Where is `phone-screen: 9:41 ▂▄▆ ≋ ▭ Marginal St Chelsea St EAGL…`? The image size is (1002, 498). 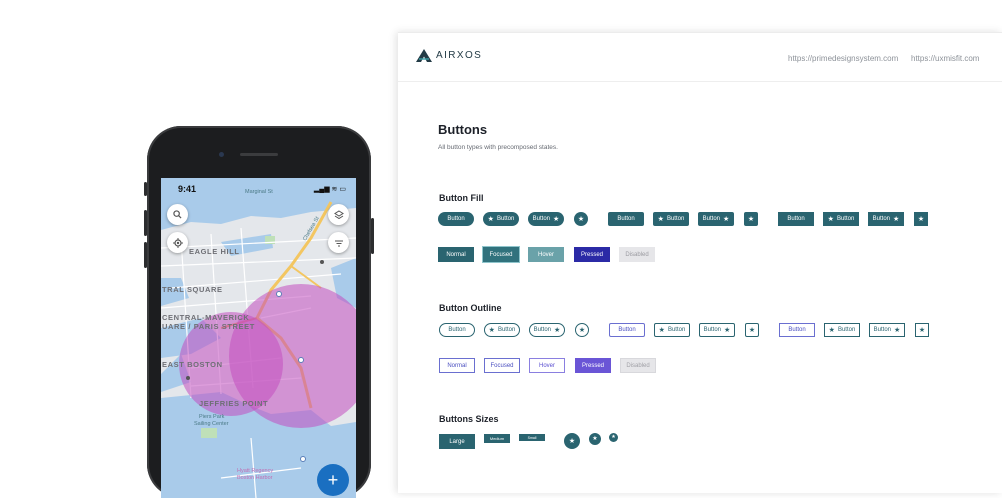
phone-screen: 9:41 ▂▄▆ ≋ ▭ Marginal St Chelsea St EAGL… is located at coordinates (258, 338).